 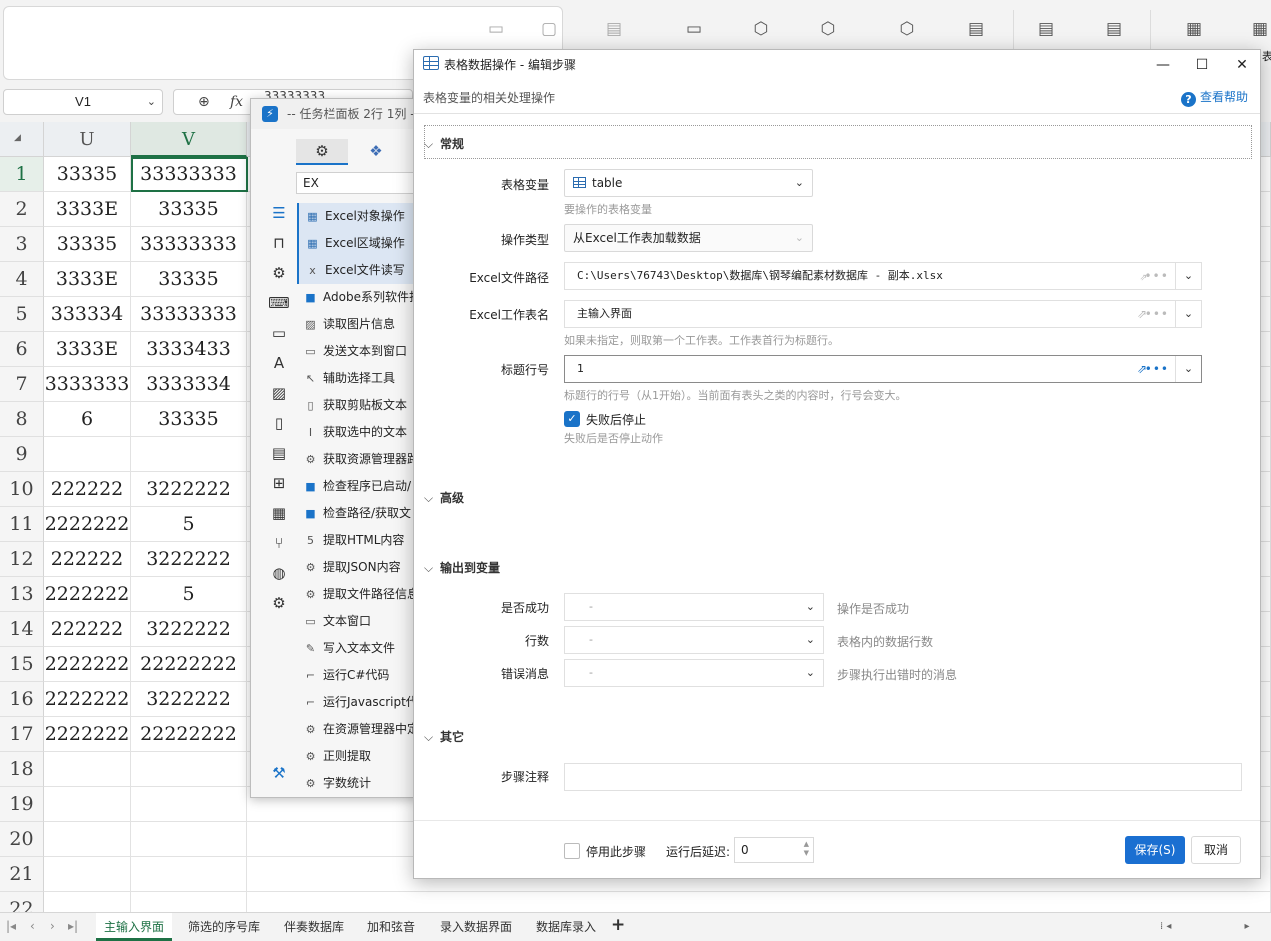 I want to click on step-note-input, so click(x=903, y=777).